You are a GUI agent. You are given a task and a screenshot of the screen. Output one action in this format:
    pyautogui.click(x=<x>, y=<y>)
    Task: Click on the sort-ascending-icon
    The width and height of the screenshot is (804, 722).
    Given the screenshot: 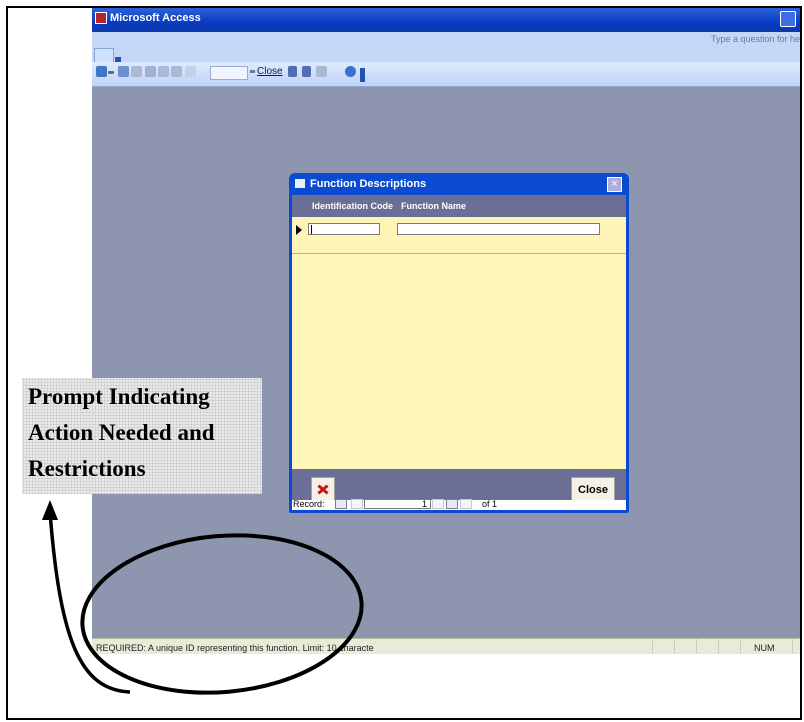 What is the action you would take?
    pyautogui.click(x=292, y=71)
    